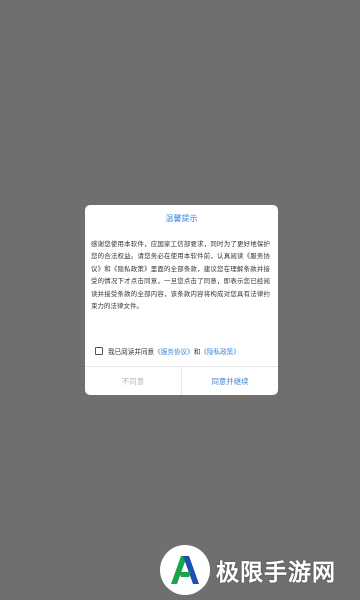  Describe the element at coordinates (133, 381) in the screenshot. I see `disagree-button: 不同意` at that location.